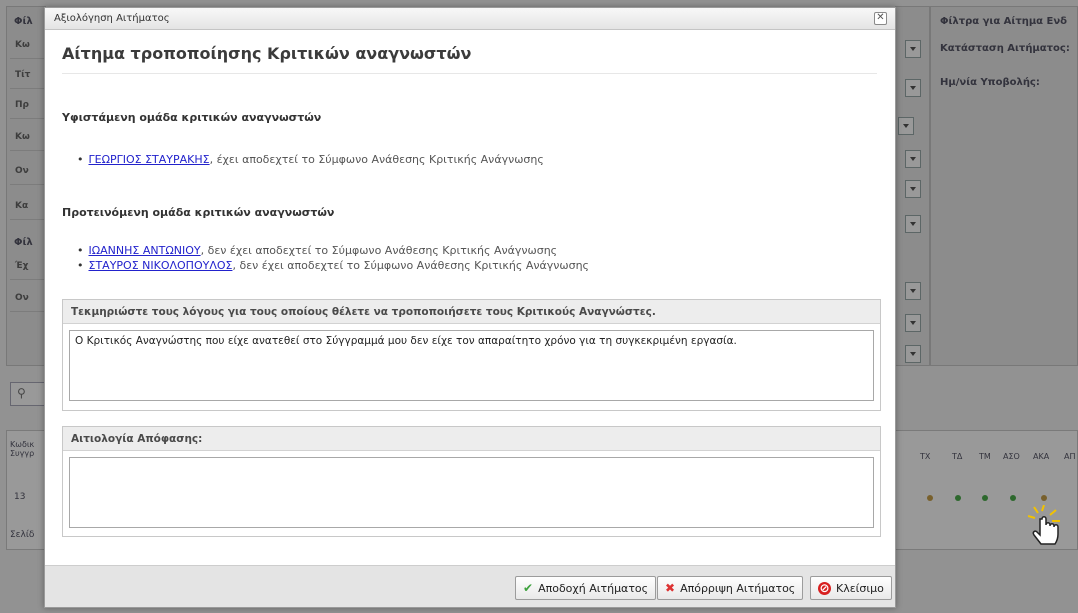 Image resolution: width=1078 pixels, height=613 pixels. I want to click on page-title: Αίτημα τροποποίησης Κριτικών αναγνωστών, so click(469, 59).